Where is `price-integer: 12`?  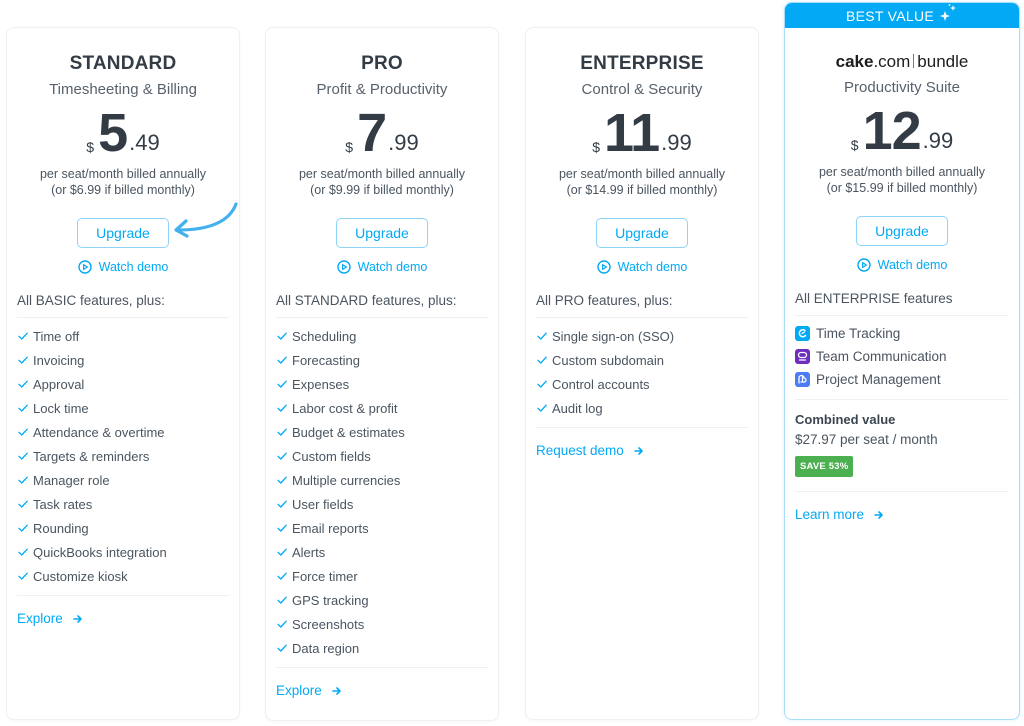 price-integer: 12 is located at coordinates (892, 131).